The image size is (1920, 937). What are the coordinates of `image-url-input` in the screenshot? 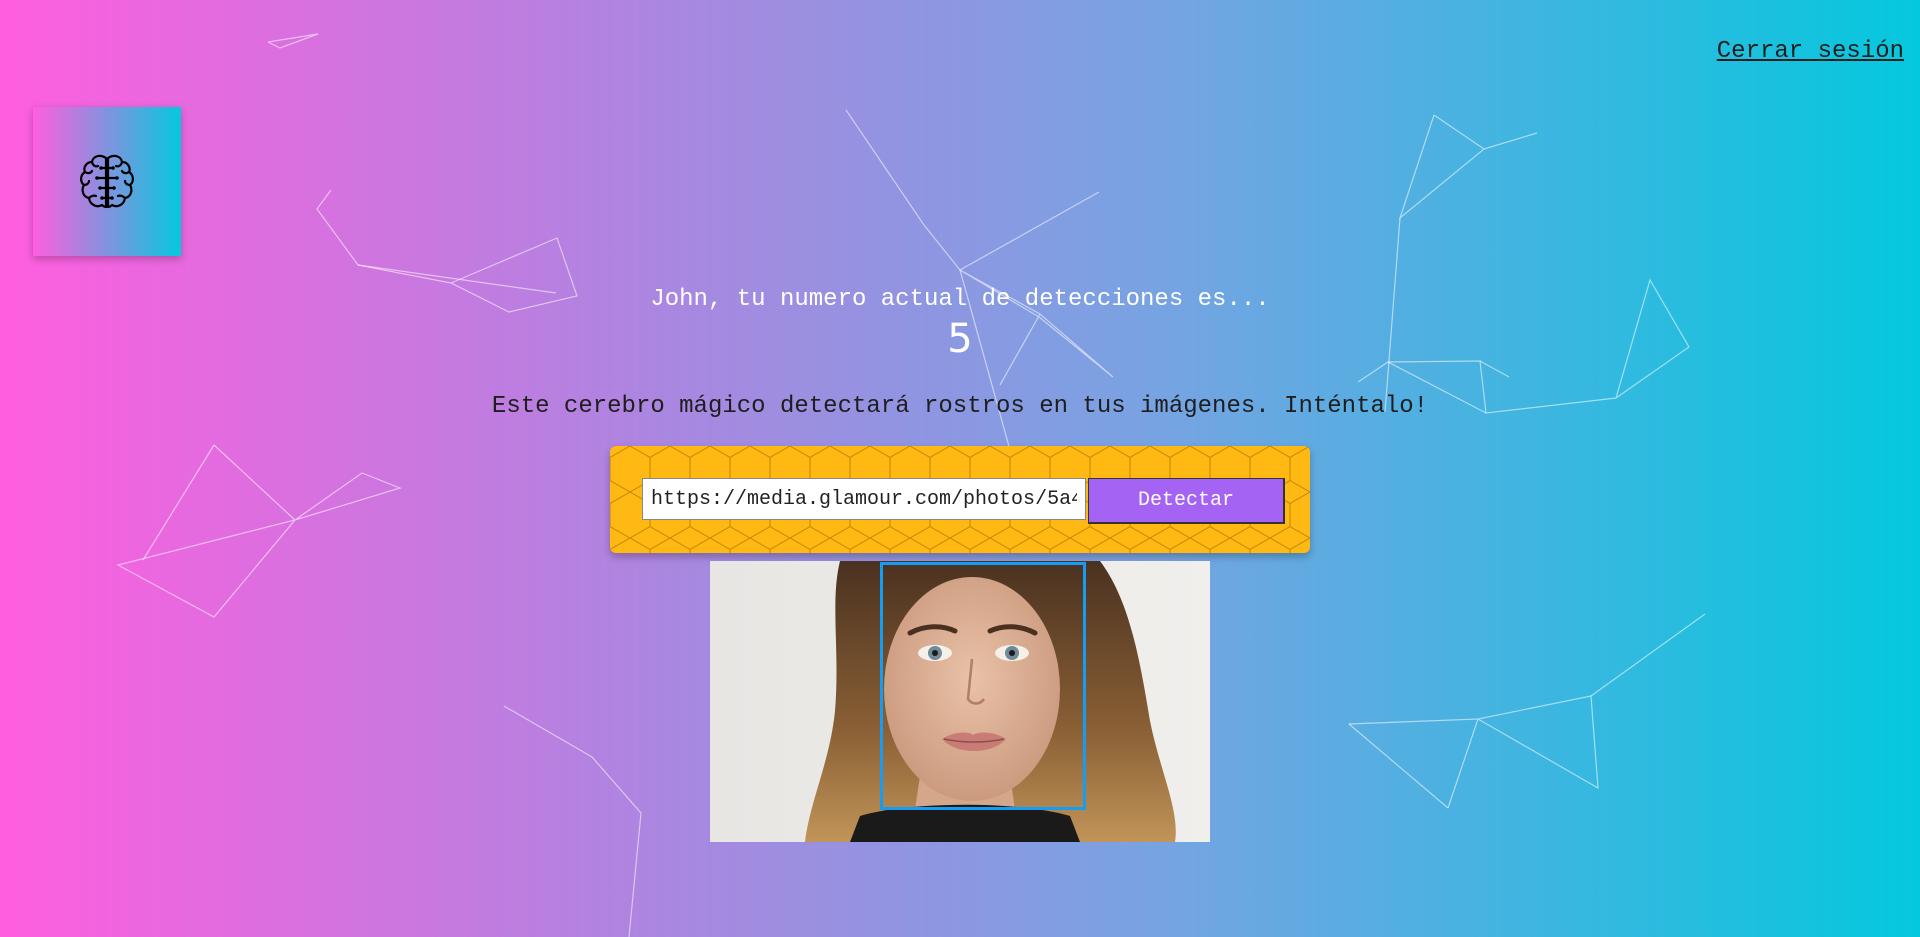 It's located at (864, 499).